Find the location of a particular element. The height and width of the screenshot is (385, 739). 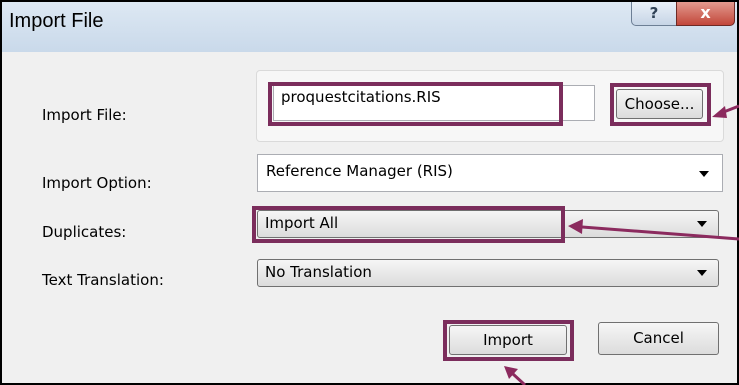

import-file-label: Import File: is located at coordinates (84, 115).